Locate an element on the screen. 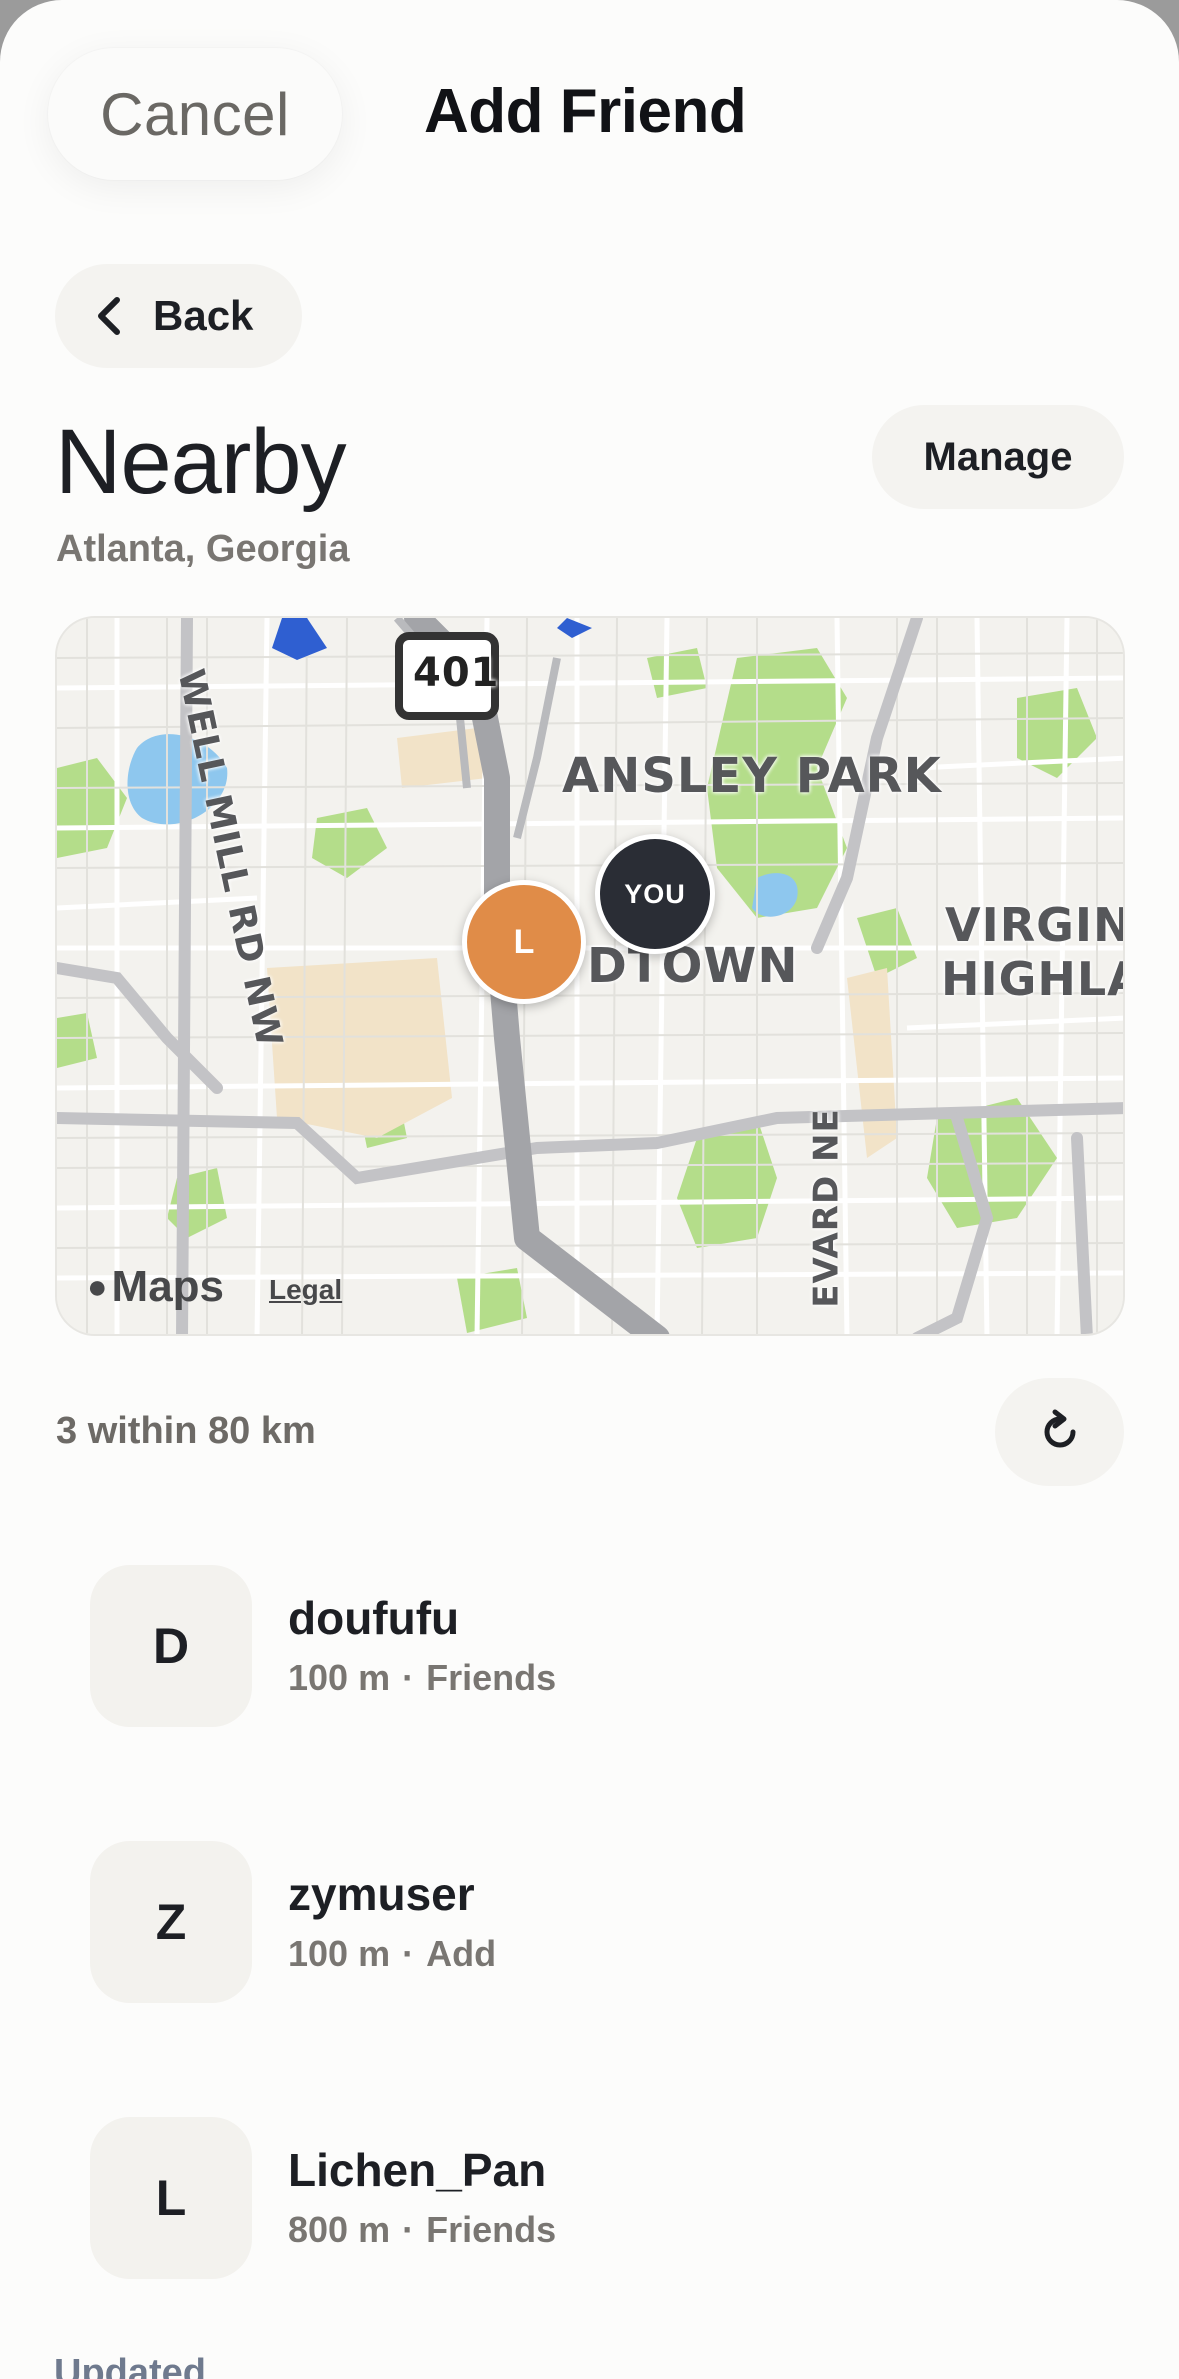 This screenshot has height=2379, width=1179. friend-marker: L is located at coordinates (524, 942).